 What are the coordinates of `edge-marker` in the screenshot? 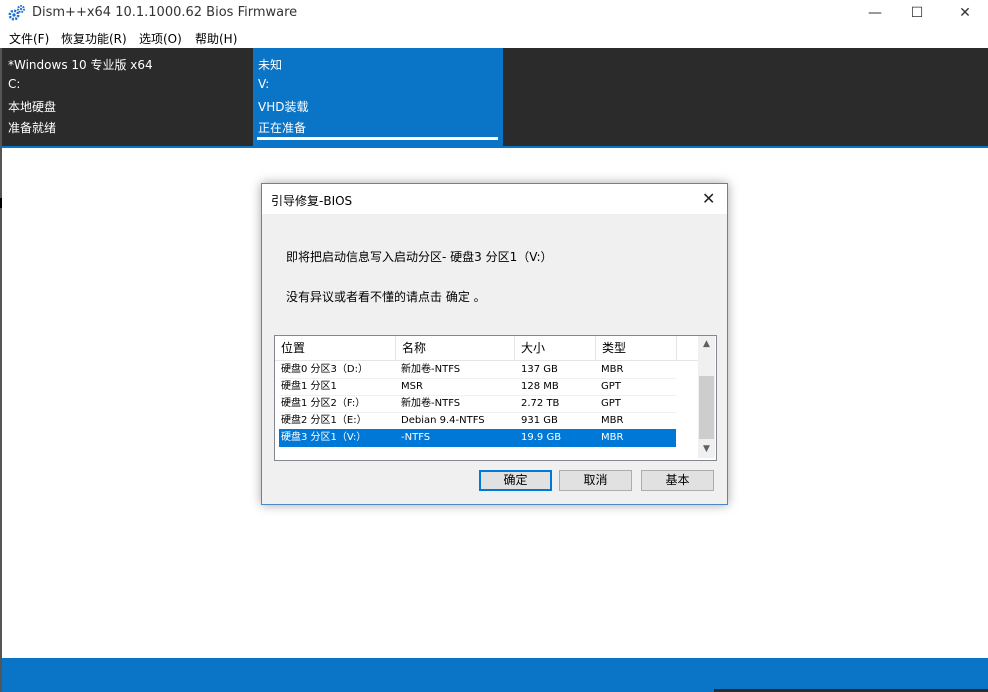 It's located at (1, 203).